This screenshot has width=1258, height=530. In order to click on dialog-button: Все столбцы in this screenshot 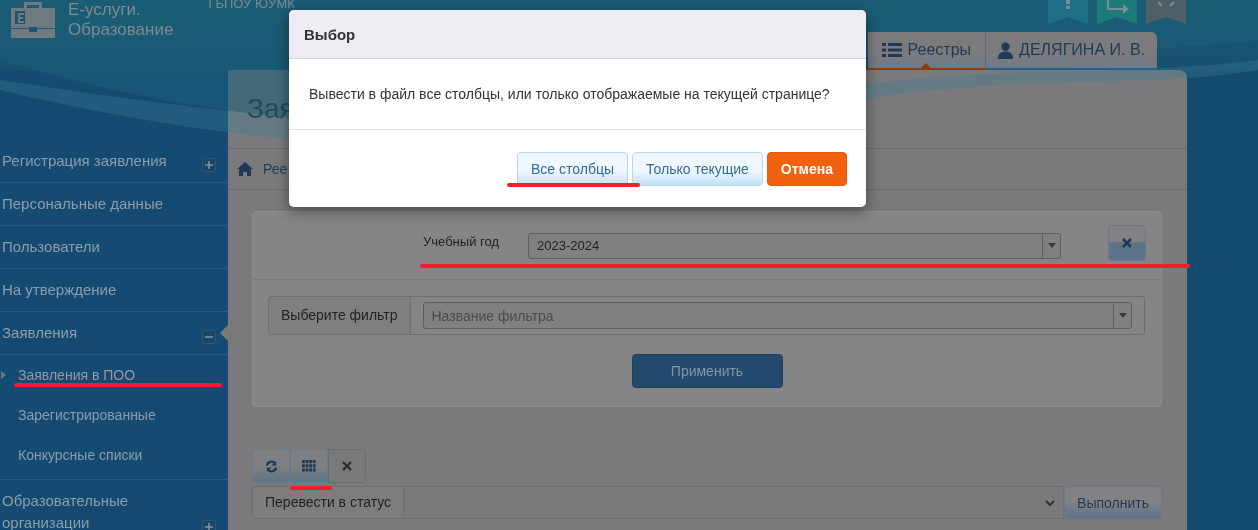, I will do `click(573, 168)`.